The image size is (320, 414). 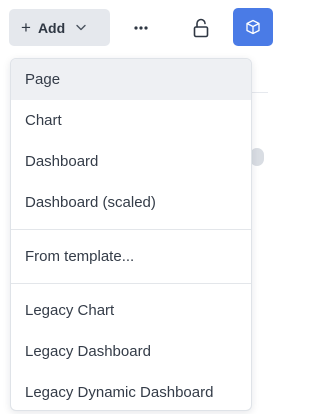 What do you see at coordinates (90, 202) in the screenshot?
I see `menu-item-label: Dashboard (scaled)` at bounding box center [90, 202].